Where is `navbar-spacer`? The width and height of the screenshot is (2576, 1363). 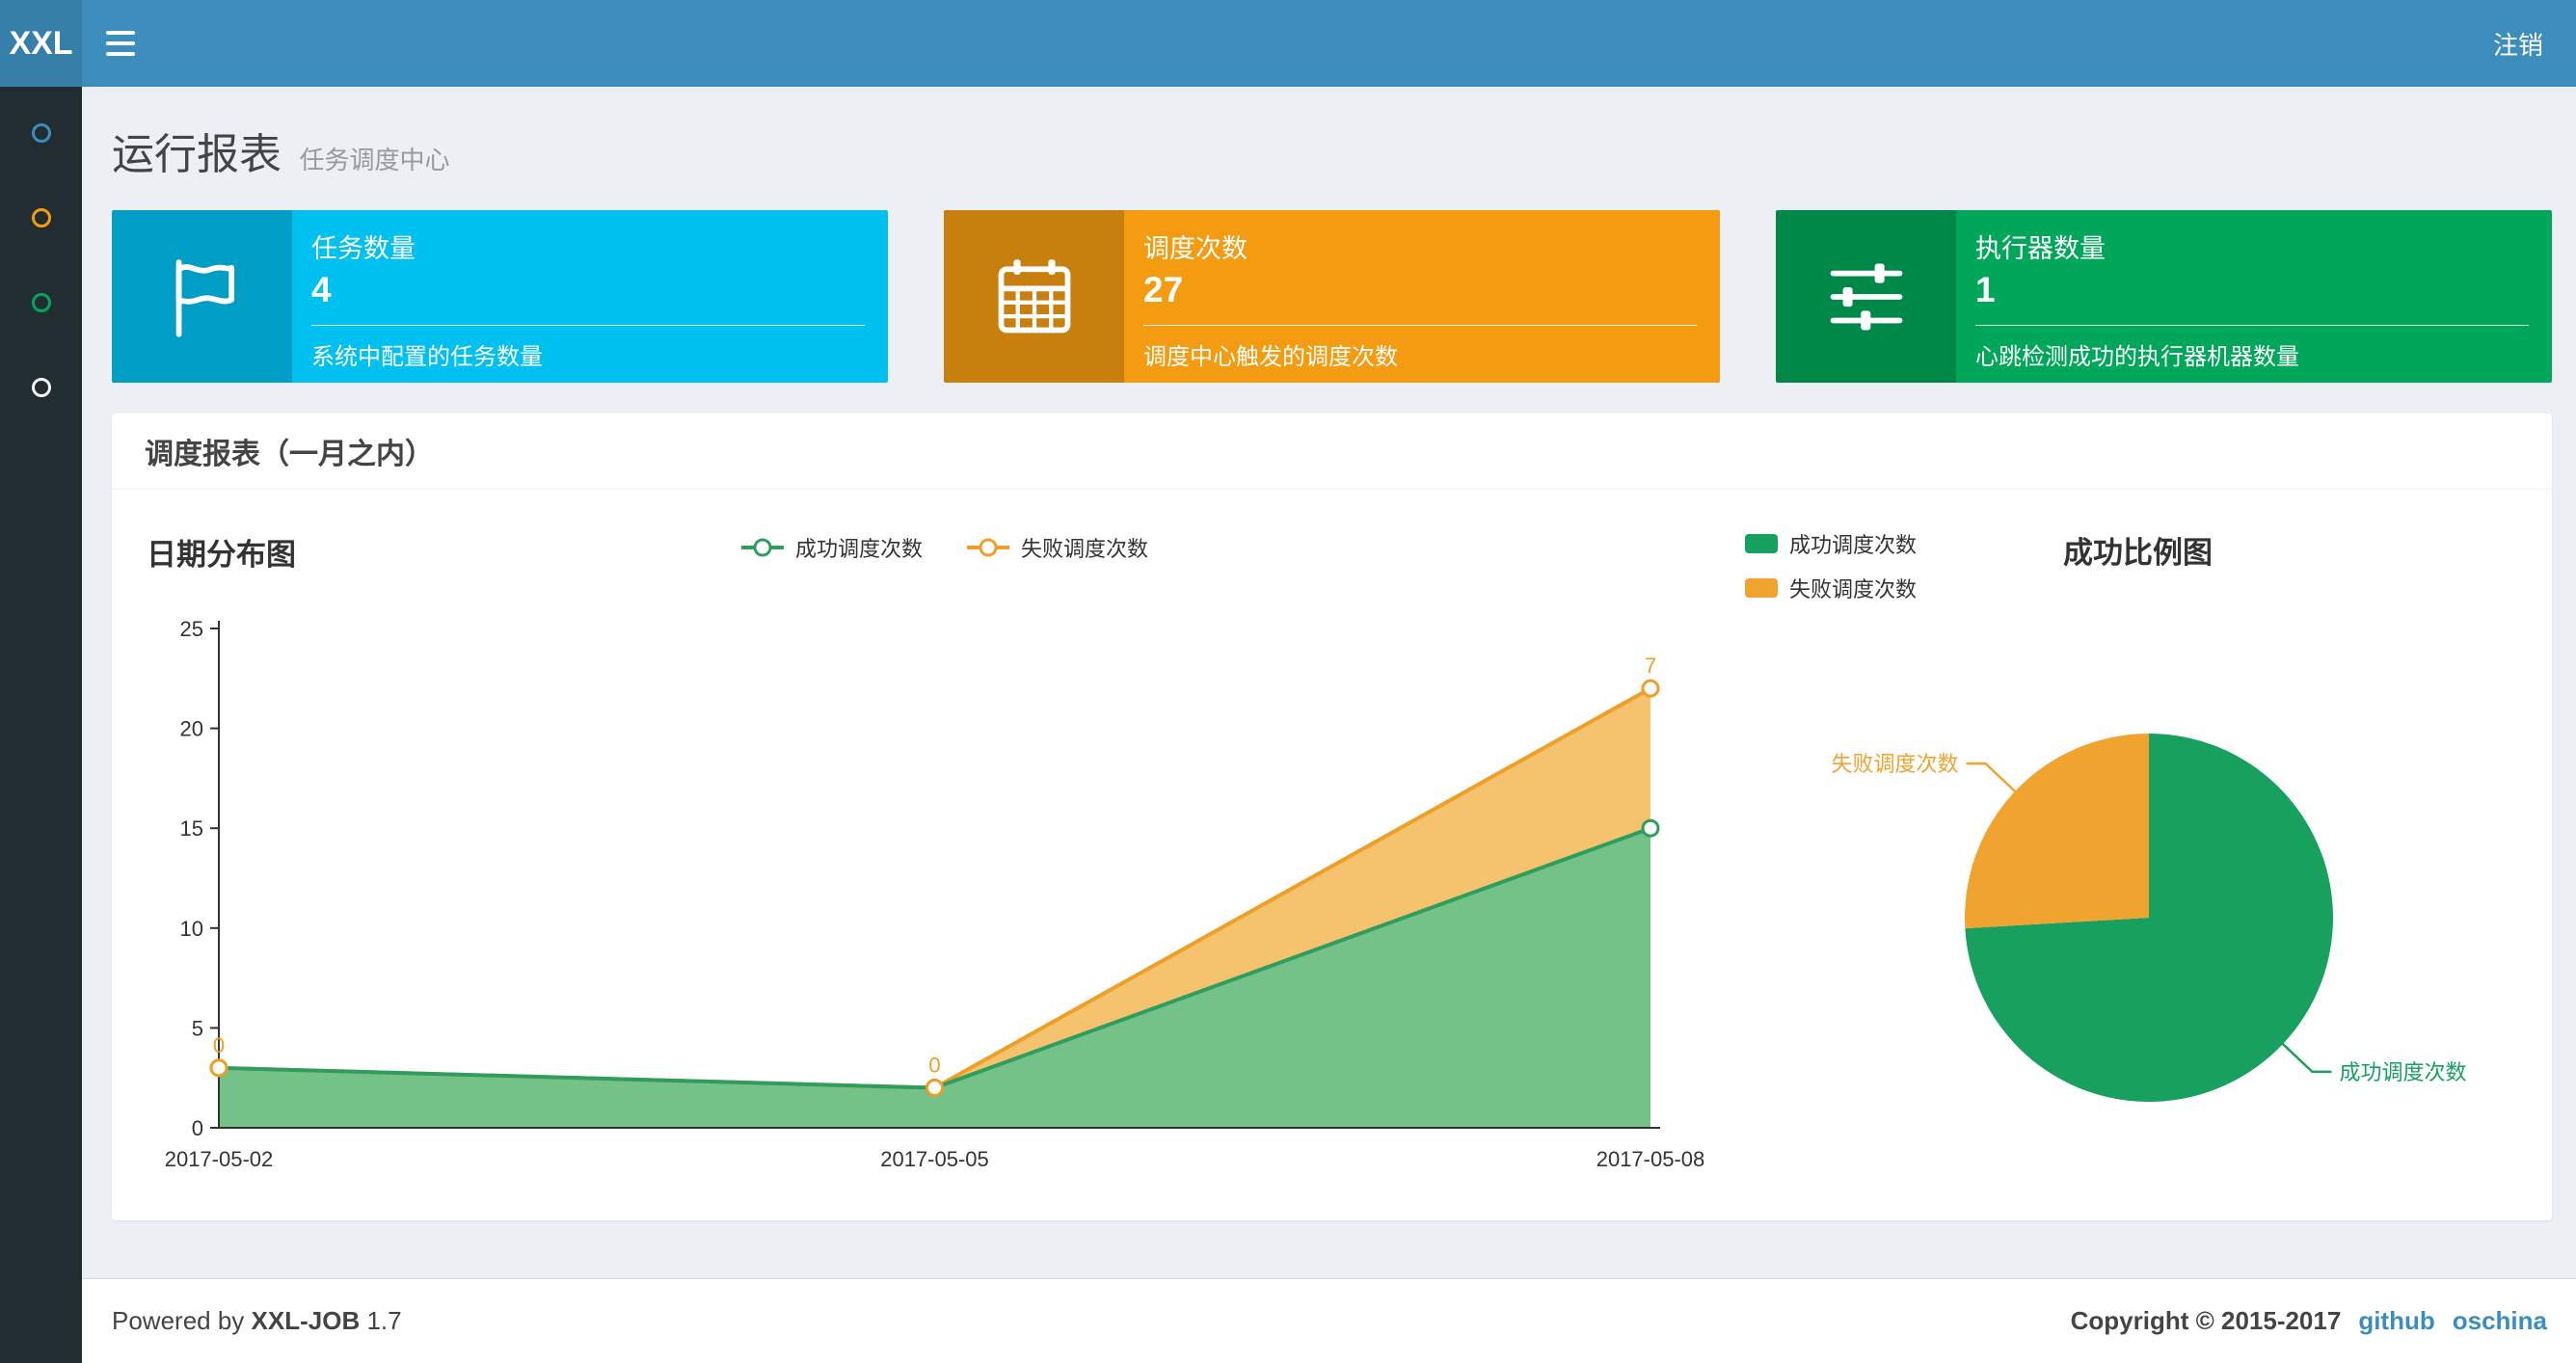 navbar-spacer is located at coordinates (1310, 43).